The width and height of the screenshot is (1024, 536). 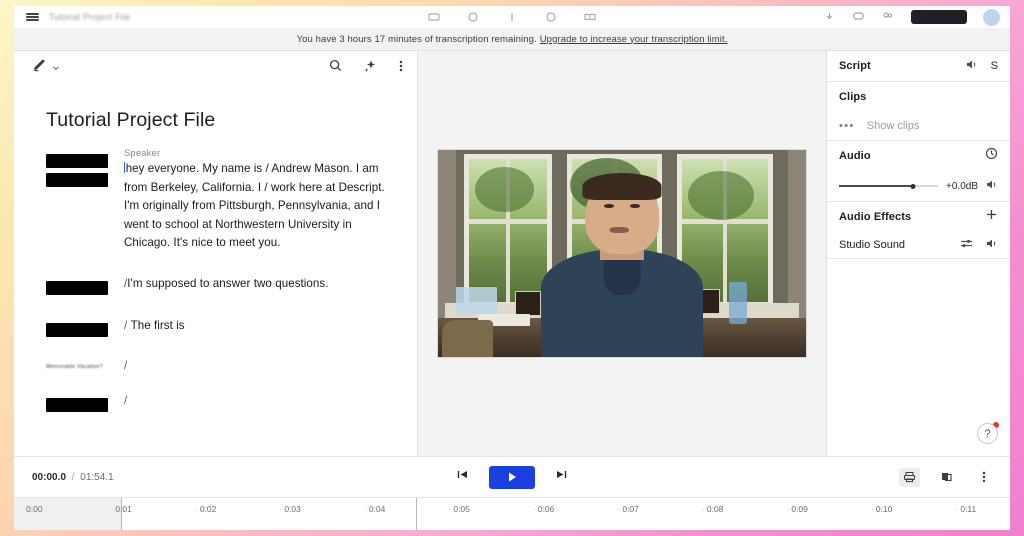 What do you see at coordinates (561, 477) in the screenshot?
I see `skip-forward-icon` at bounding box center [561, 477].